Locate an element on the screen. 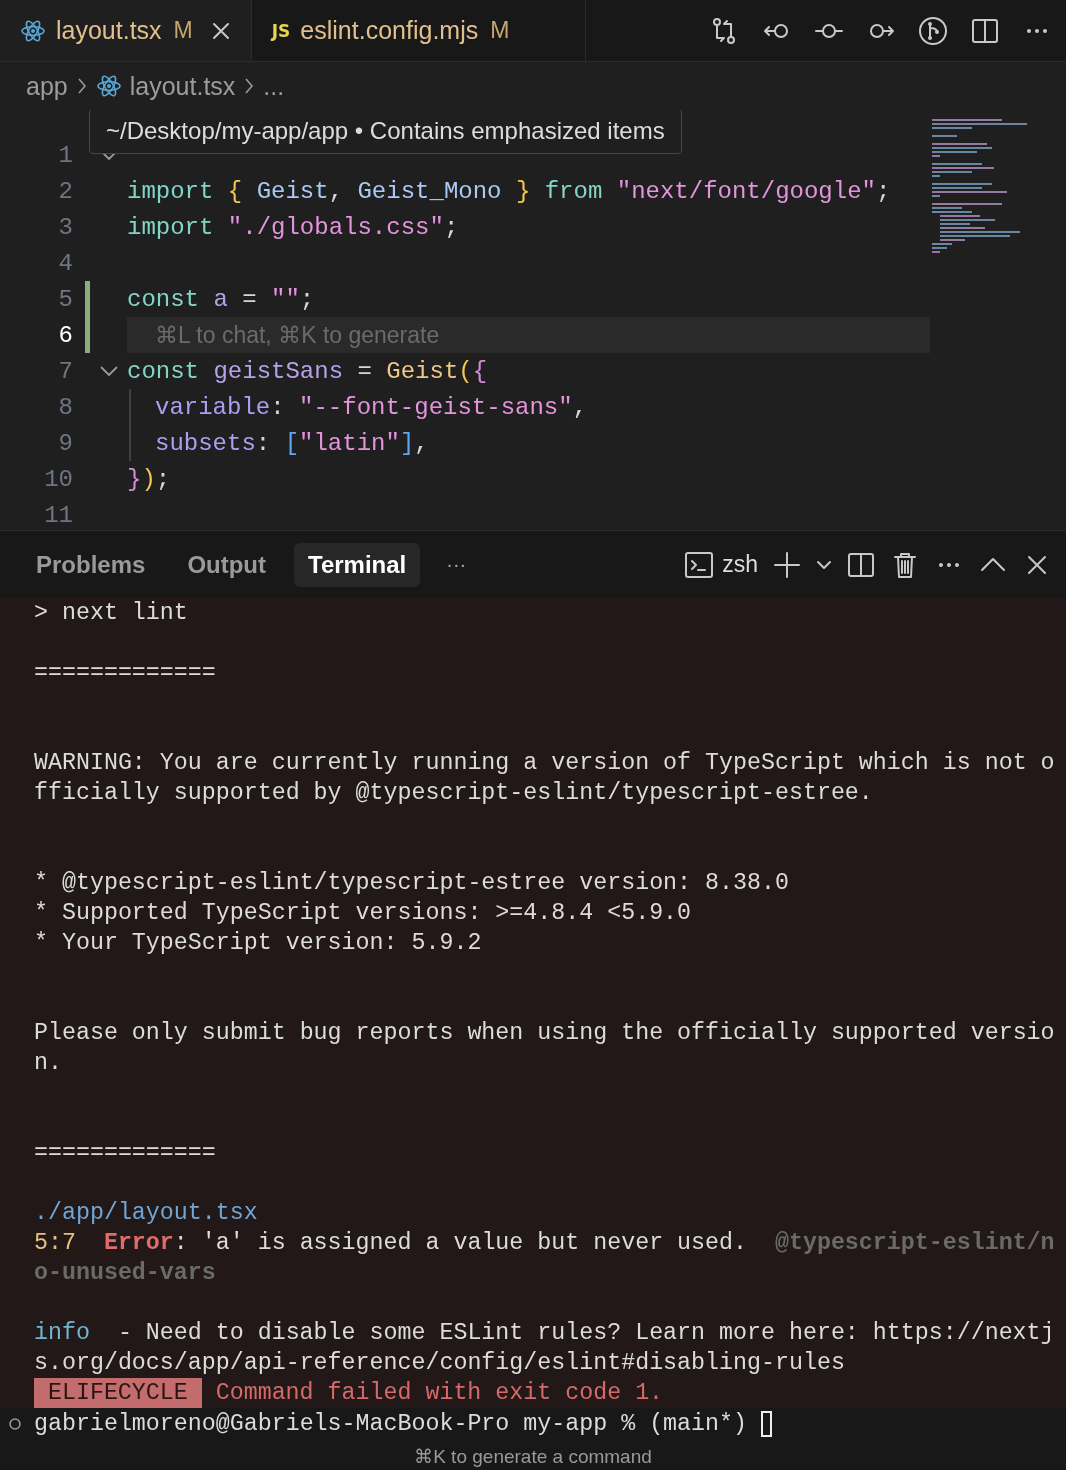 The width and height of the screenshot is (1066, 1470). inline-hint: ⌘L to chat, ⌘K to generate is located at coordinates (297, 335).